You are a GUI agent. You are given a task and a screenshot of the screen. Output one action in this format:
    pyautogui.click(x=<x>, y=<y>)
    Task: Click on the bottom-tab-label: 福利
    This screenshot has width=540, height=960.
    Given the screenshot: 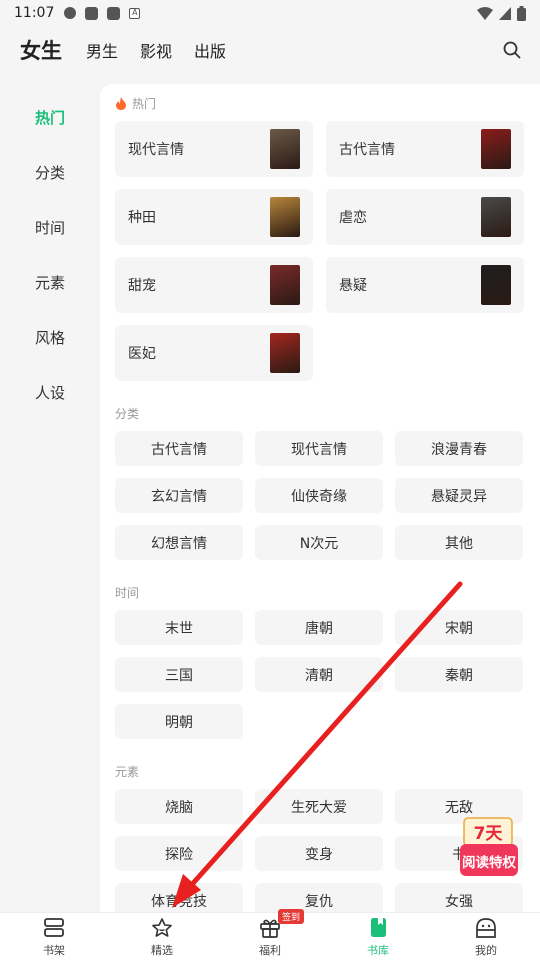 What is the action you would take?
    pyautogui.click(x=270, y=950)
    